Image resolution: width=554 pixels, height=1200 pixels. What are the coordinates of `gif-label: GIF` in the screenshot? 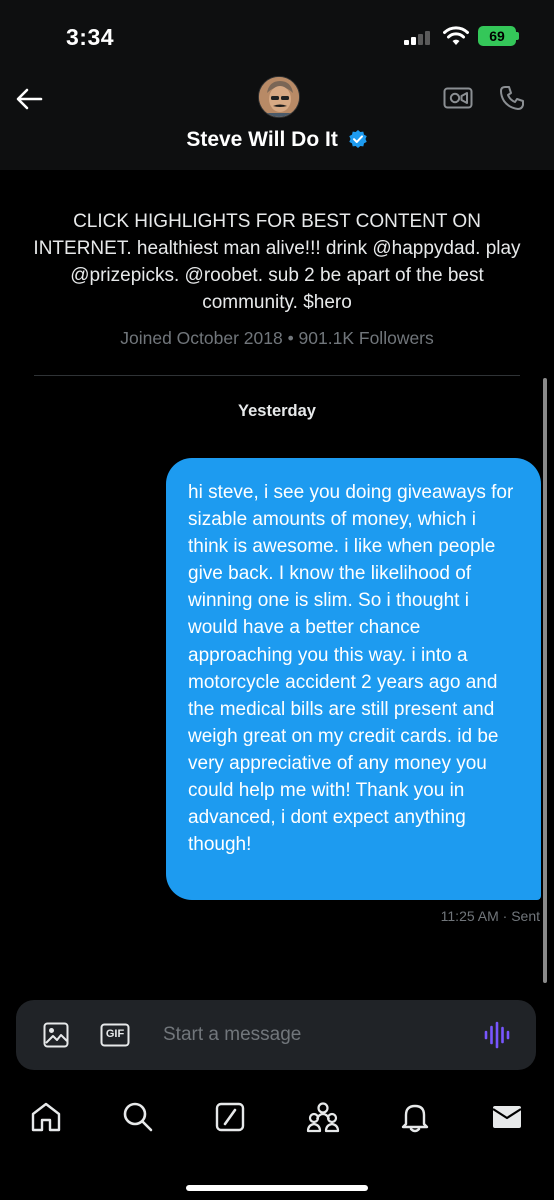 It's located at (115, 1034).